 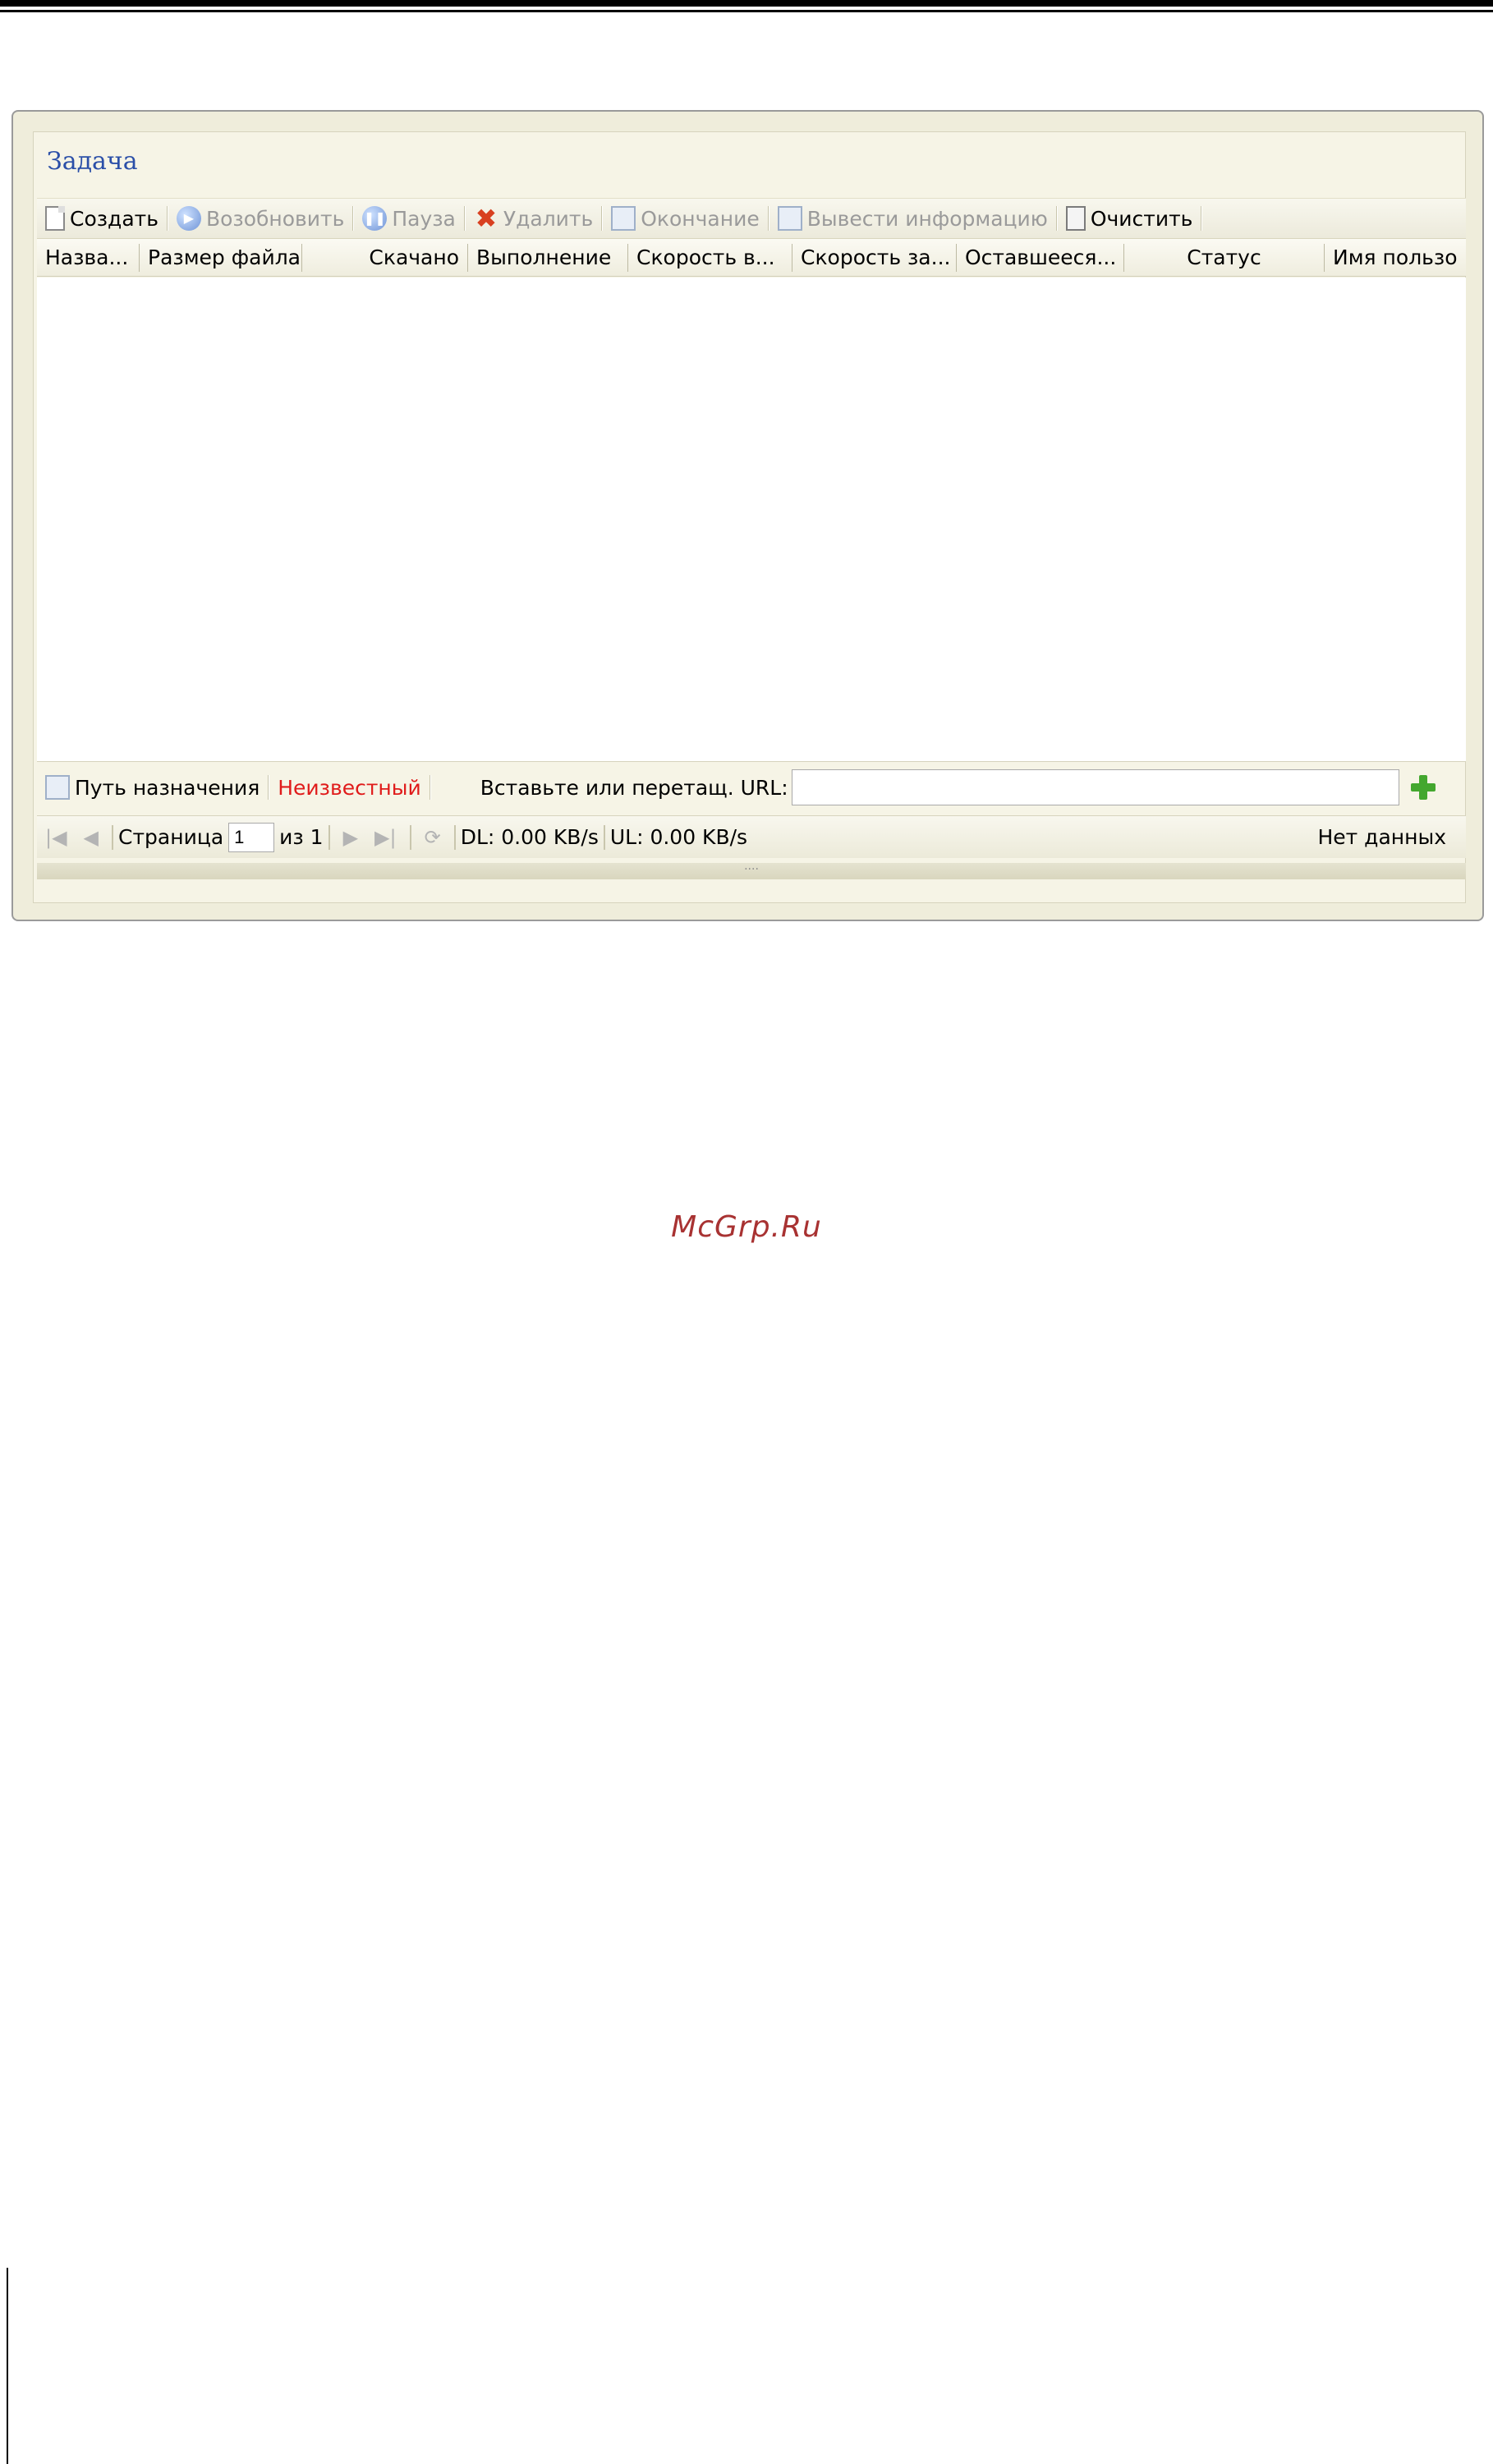 I want to click on pause-icon: ❚❚, so click(x=375, y=219).